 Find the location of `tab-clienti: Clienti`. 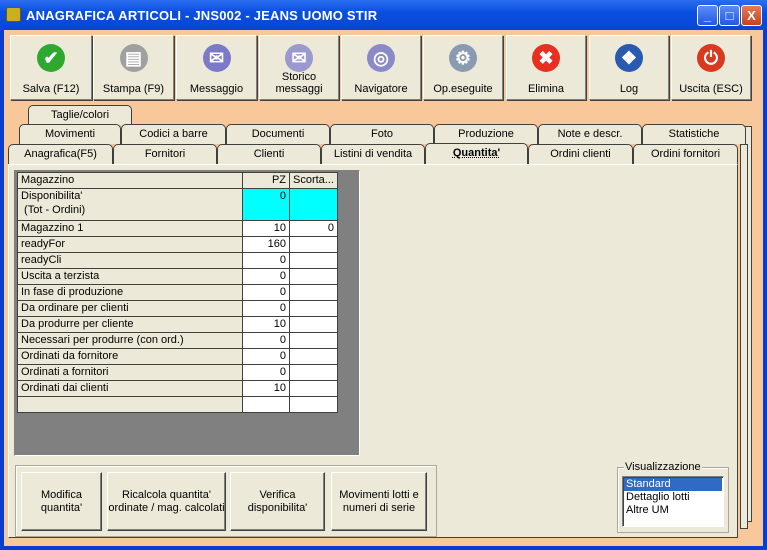

tab-clienti: Clienti is located at coordinates (269, 154).